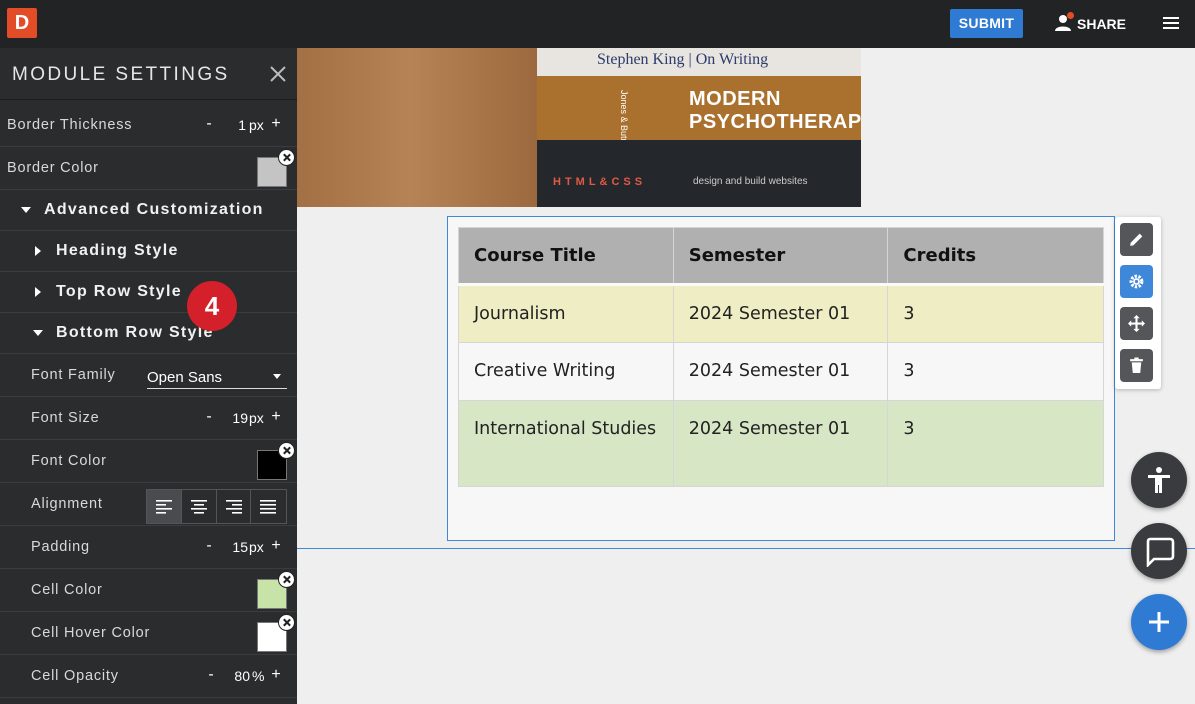 Image resolution: width=1195 pixels, height=704 pixels. What do you see at coordinates (238, 125) in the screenshot?
I see `border-thickness-value: 1` at bounding box center [238, 125].